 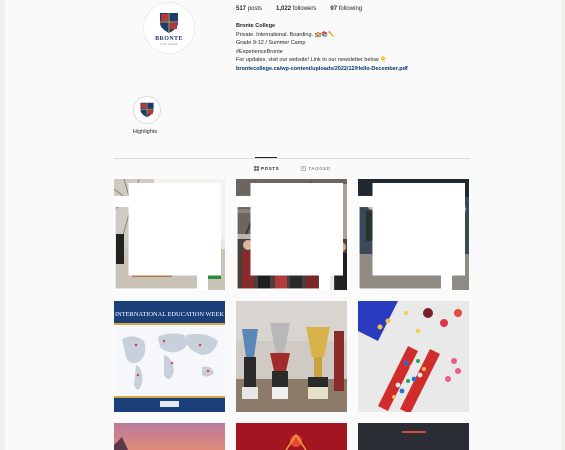 I want to click on profile-avatar: BRONTE COLLEGE, so click(x=169, y=28).